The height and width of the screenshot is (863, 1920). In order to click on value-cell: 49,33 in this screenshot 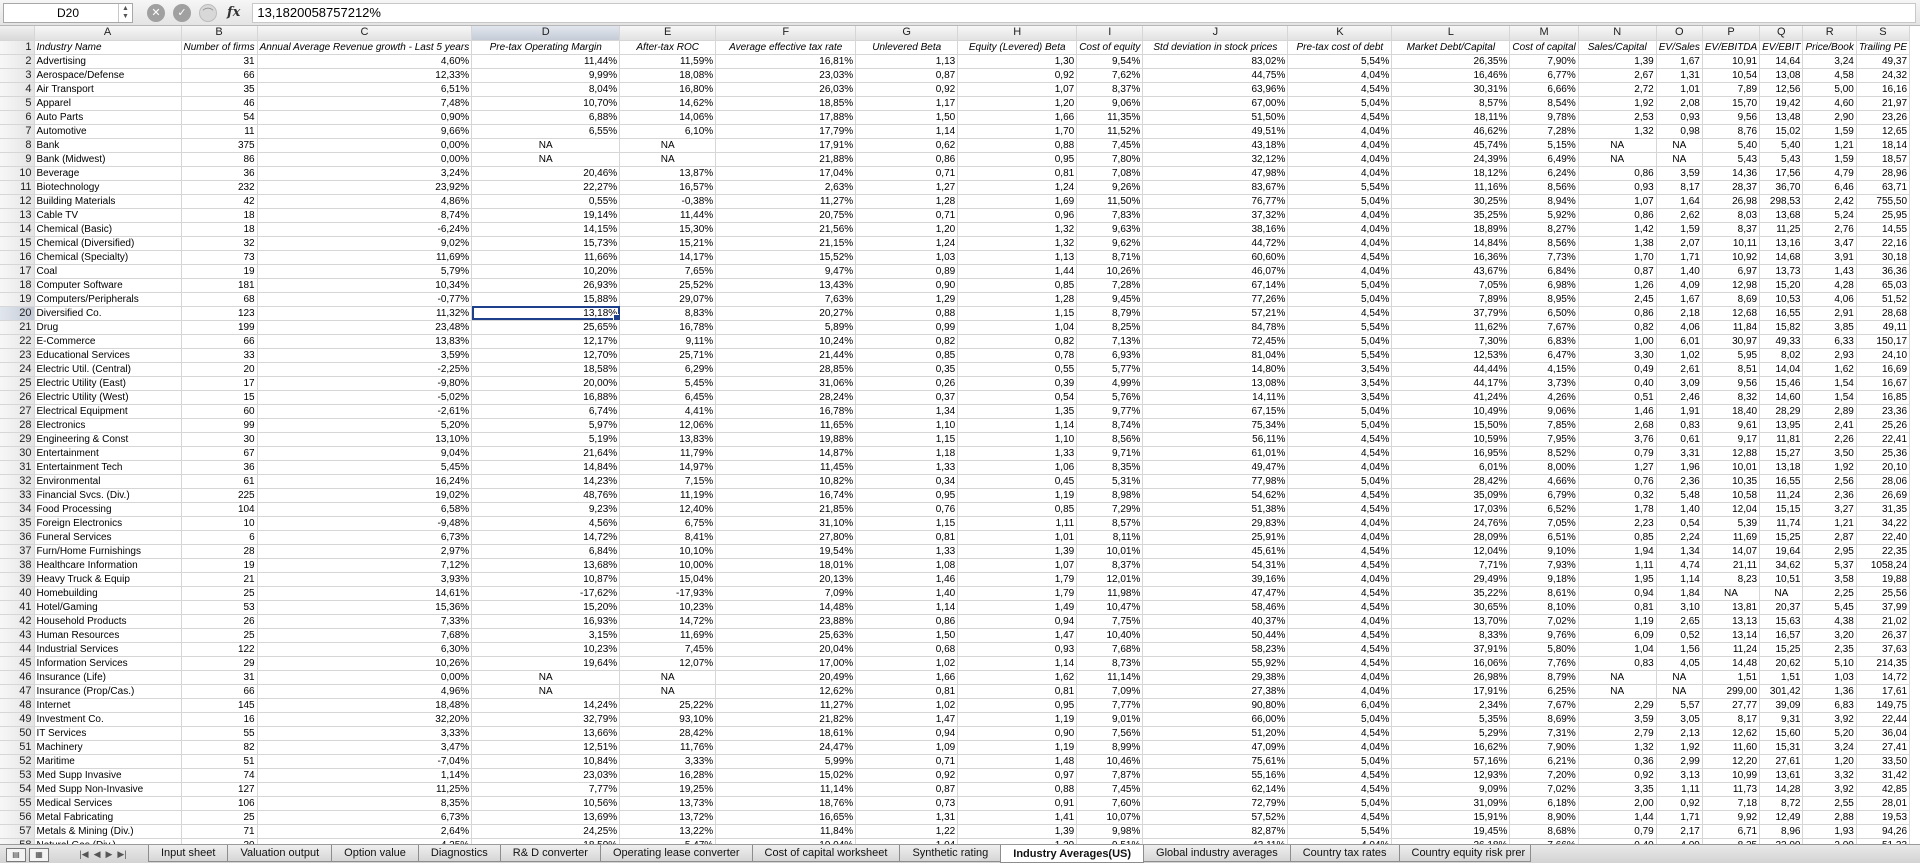, I will do `click(1781, 341)`.